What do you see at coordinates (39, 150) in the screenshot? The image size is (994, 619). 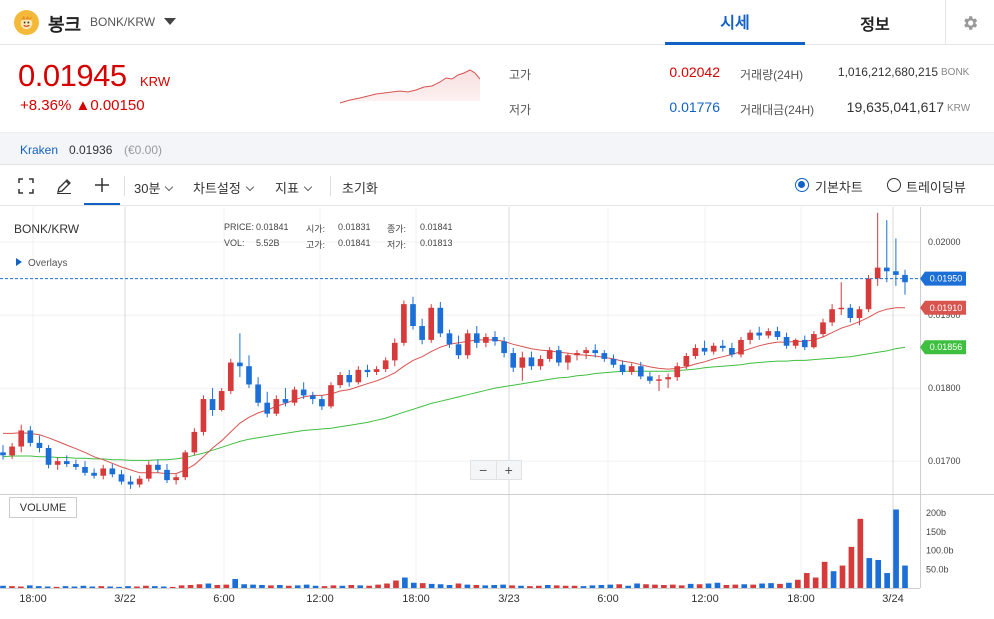 I see `exchange-name: Kraken` at bounding box center [39, 150].